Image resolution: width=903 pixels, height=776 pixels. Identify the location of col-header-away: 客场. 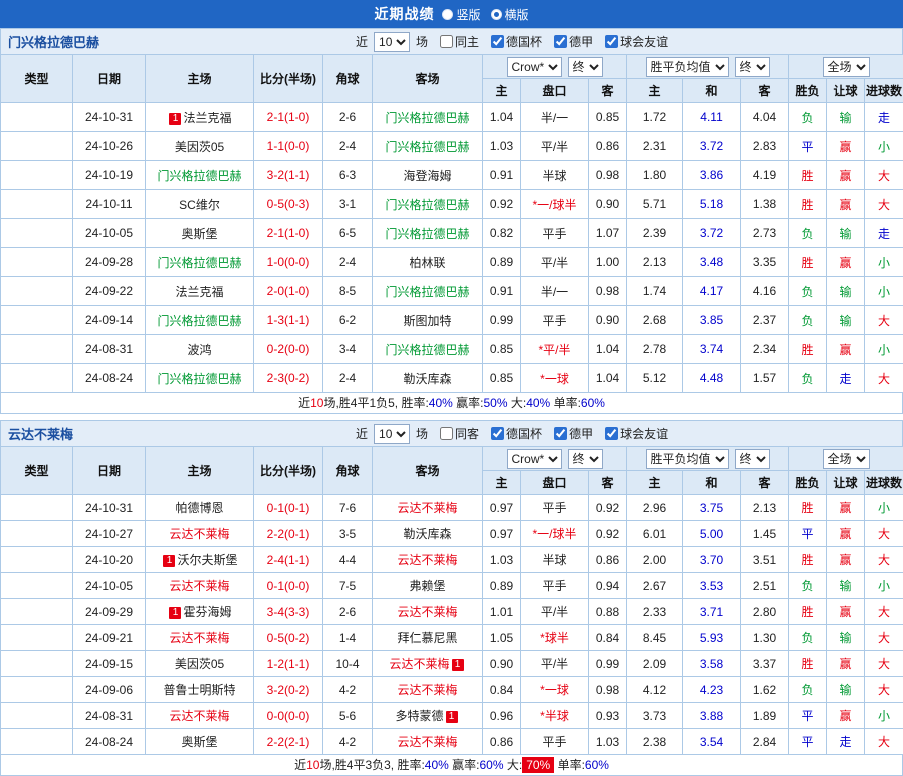
(428, 471).